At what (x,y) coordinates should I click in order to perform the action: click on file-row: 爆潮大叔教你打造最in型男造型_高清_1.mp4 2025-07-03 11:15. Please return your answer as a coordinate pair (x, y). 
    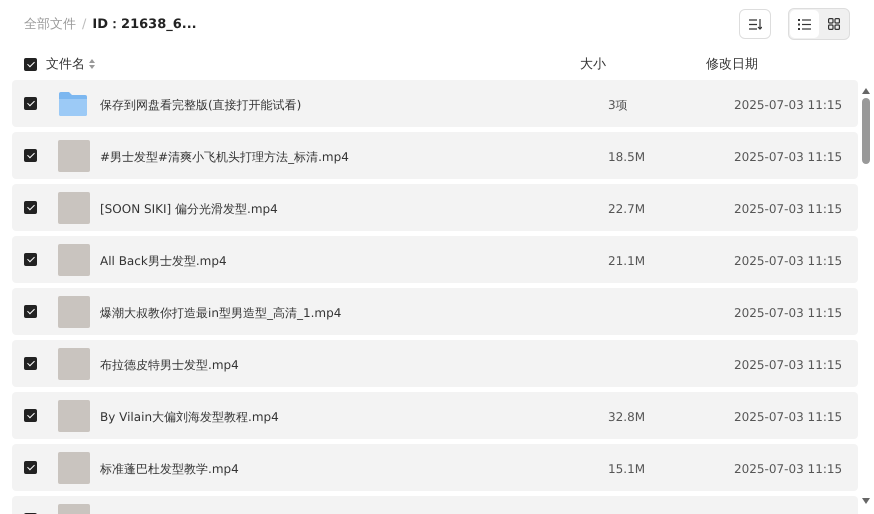
    Looking at the image, I should click on (435, 311).